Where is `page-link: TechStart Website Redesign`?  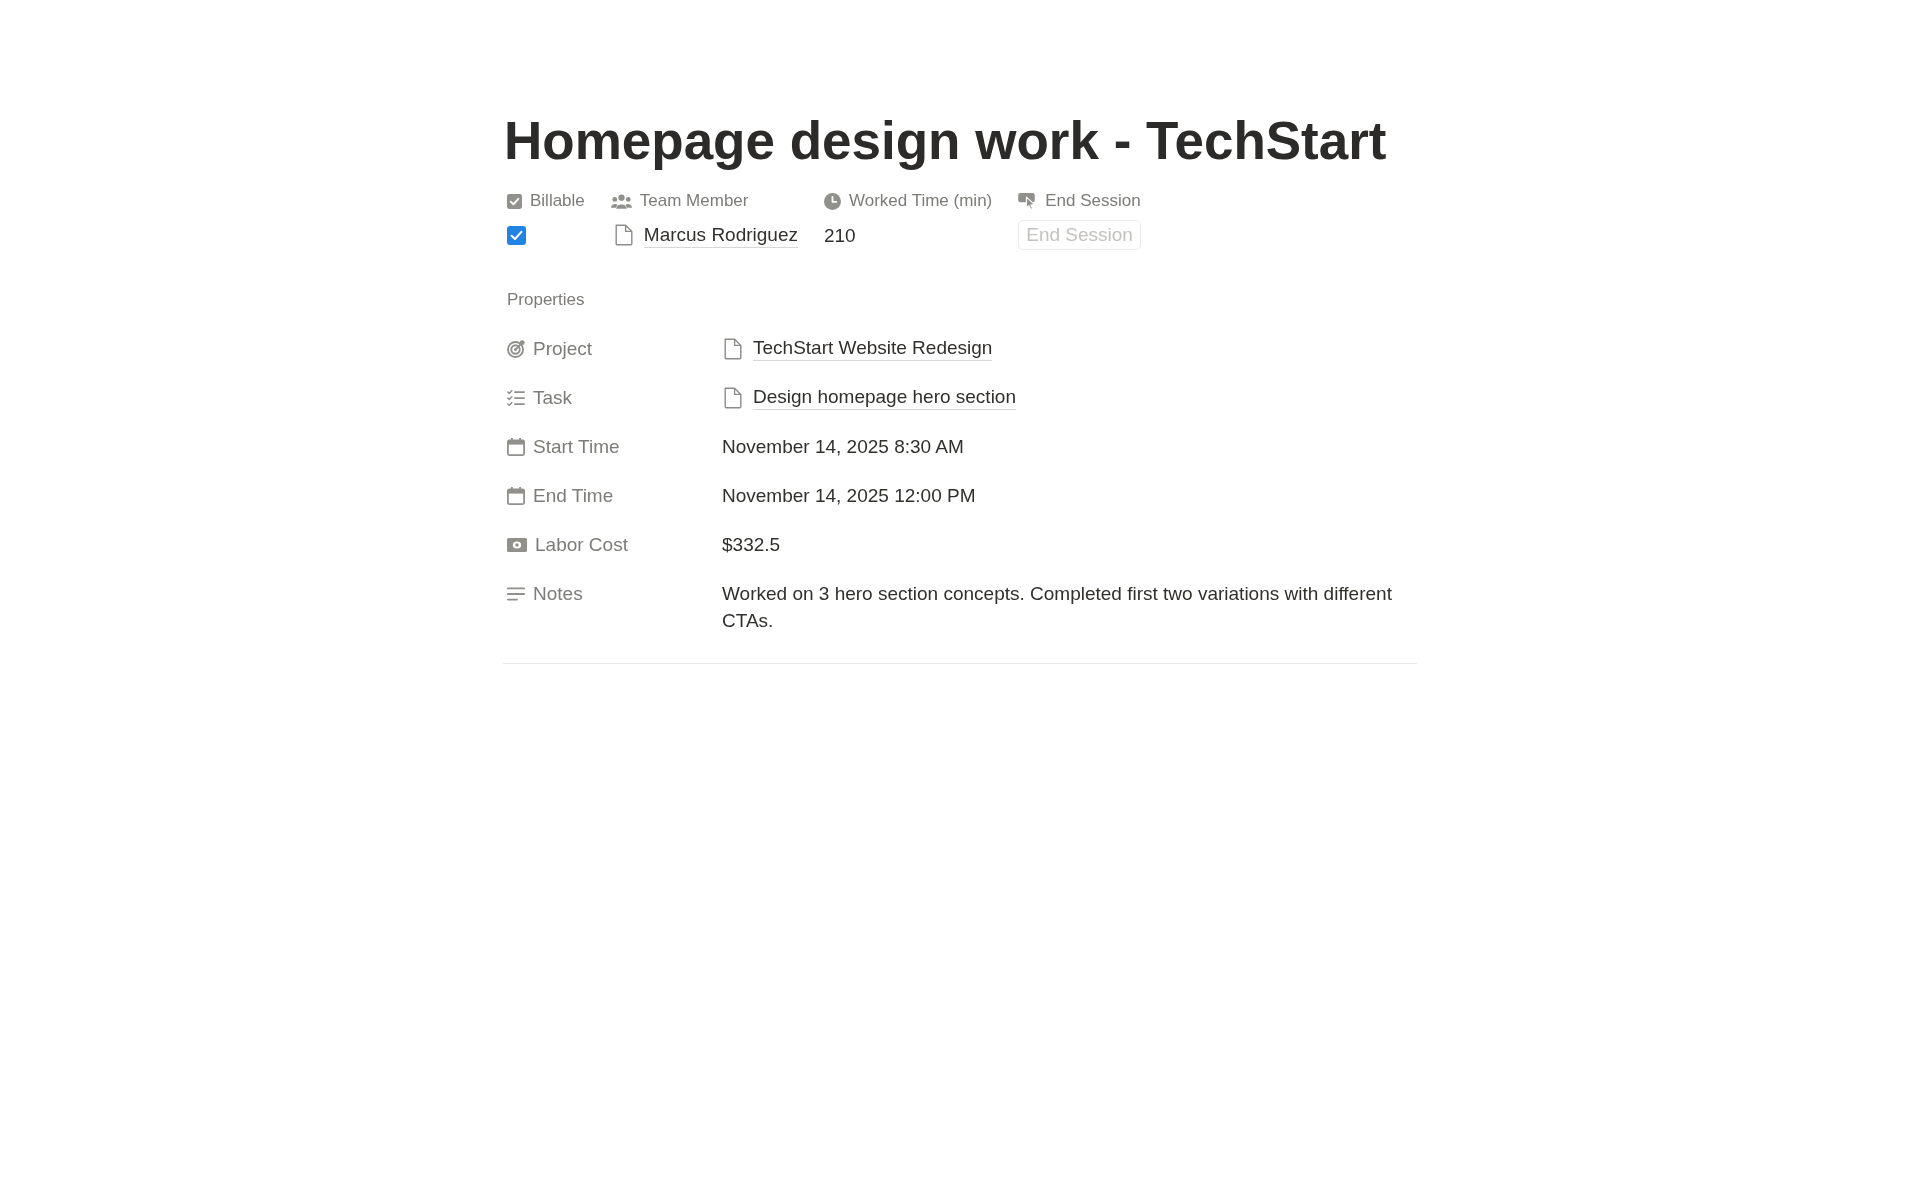 page-link: TechStart Website Redesign is located at coordinates (873, 348).